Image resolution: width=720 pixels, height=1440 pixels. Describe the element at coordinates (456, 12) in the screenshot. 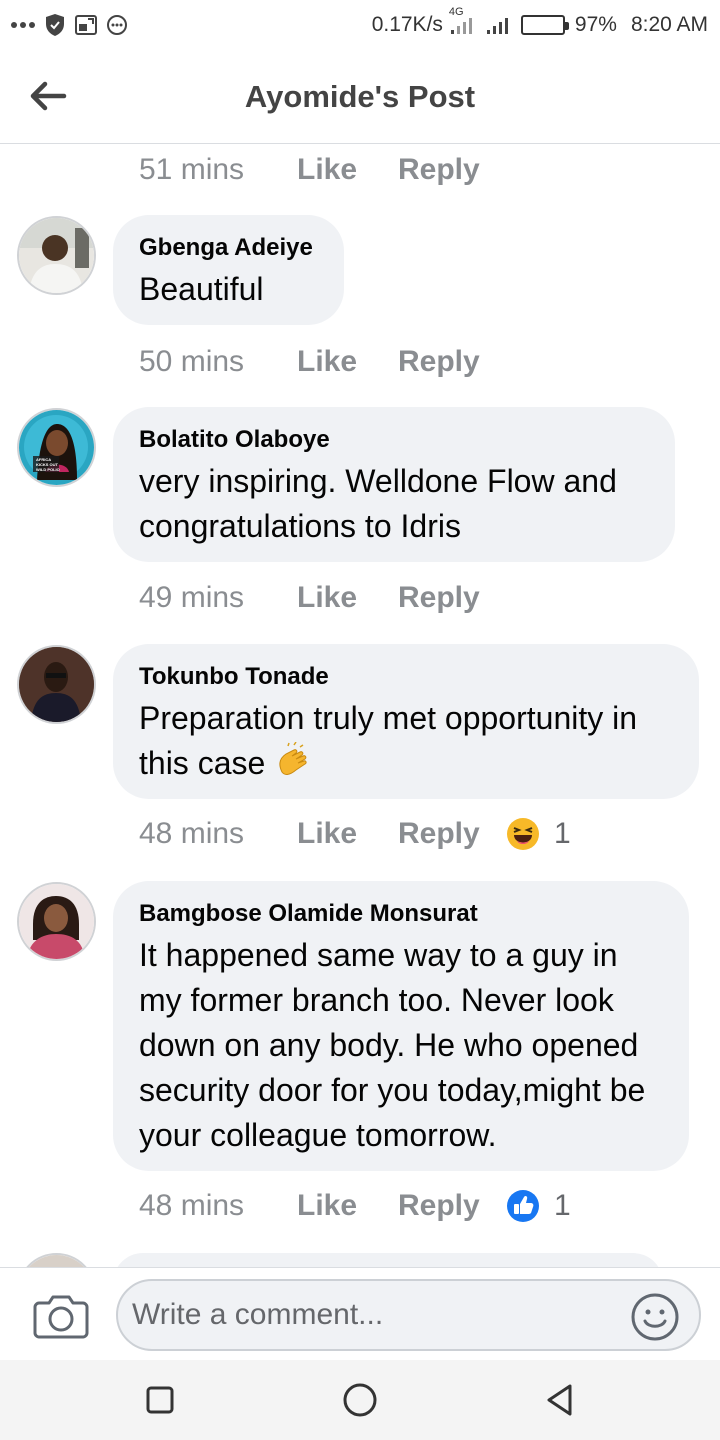

I see `network-type-label: 4G` at that location.